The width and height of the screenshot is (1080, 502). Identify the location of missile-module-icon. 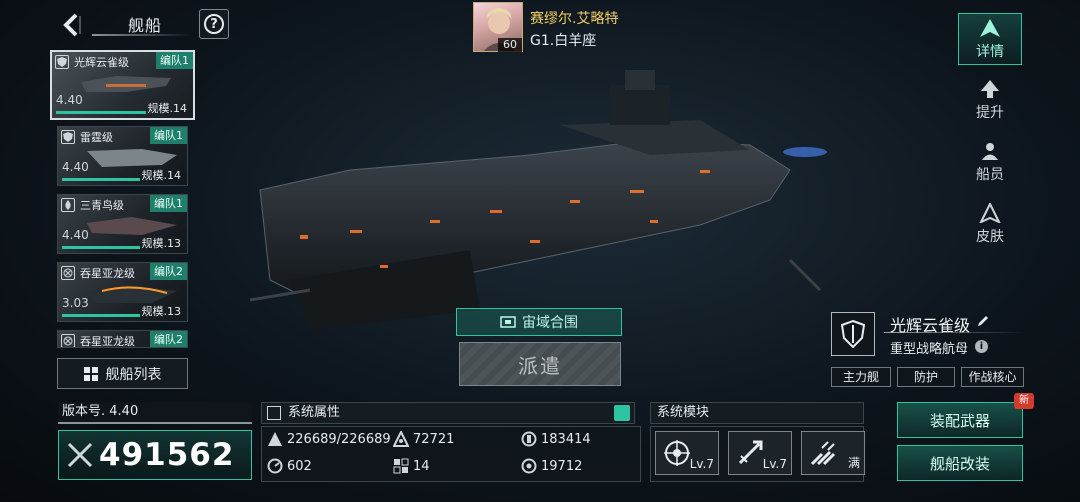
(750, 452).